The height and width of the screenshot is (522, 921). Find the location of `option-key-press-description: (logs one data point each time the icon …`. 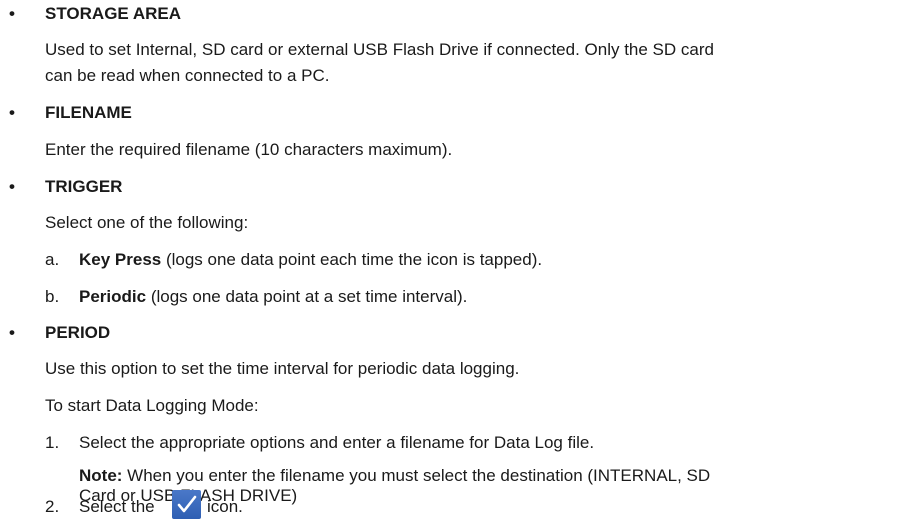

option-key-press-description: (logs one data point each time the icon … is located at coordinates (352, 259).